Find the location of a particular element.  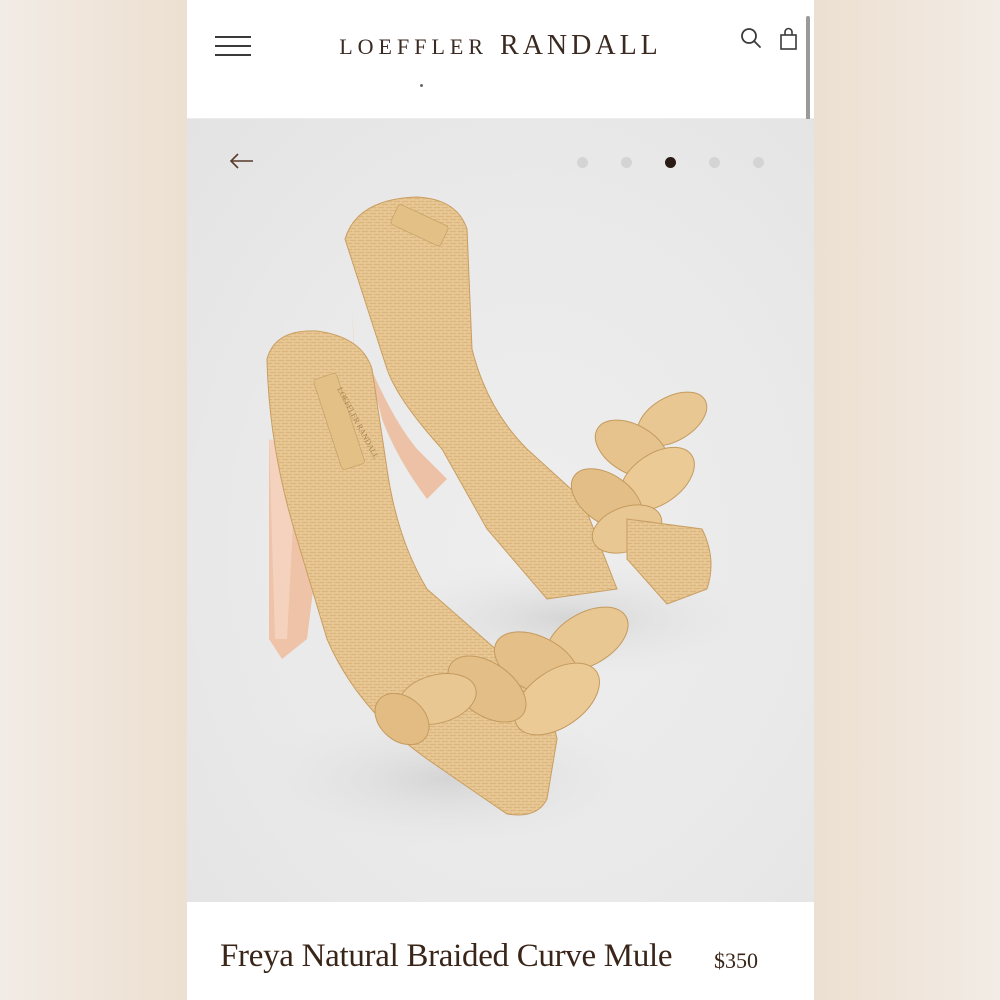

arrow-left-icon is located at coordinates (242, 161).